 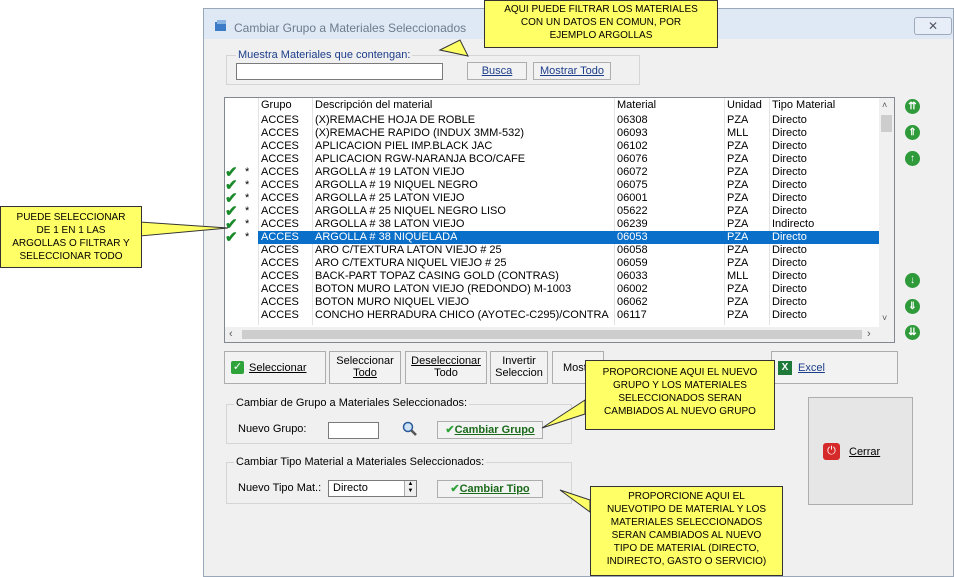 I want to click on select-all-button: Seleccionar Todo, so click(x=365, y=367).